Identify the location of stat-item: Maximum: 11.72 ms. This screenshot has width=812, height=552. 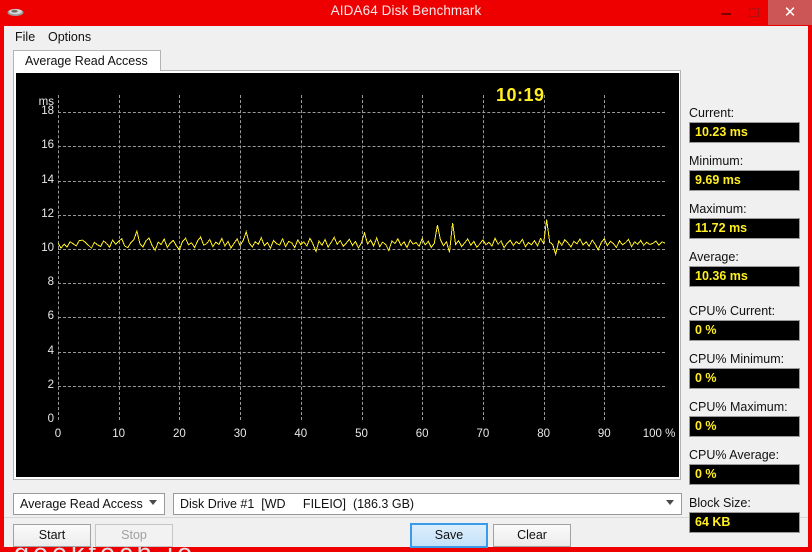
(744, 220).